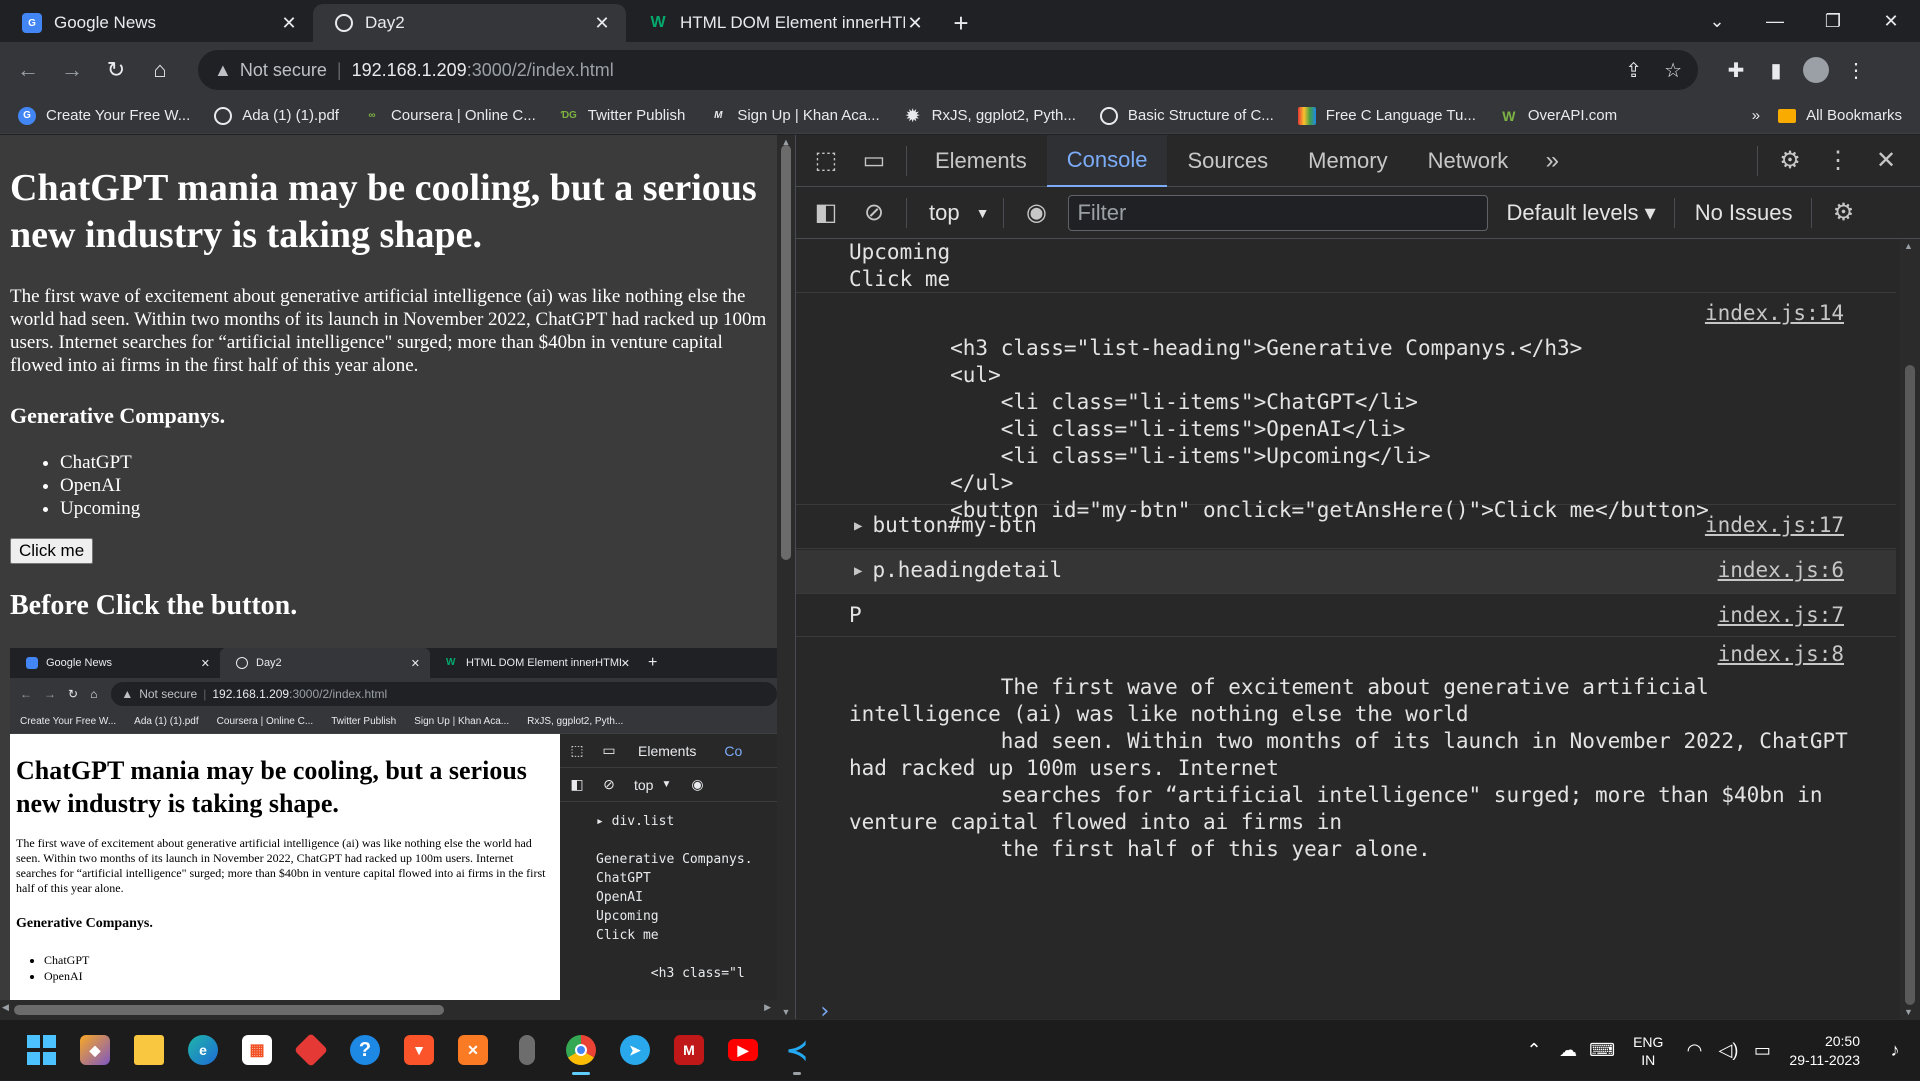 Image resolution: width=1920 pixels, height=1081 pixels. Describe the element at coordinates (1762, 1050) in the screenshot. I see `battery-icon: ▭` at that location.